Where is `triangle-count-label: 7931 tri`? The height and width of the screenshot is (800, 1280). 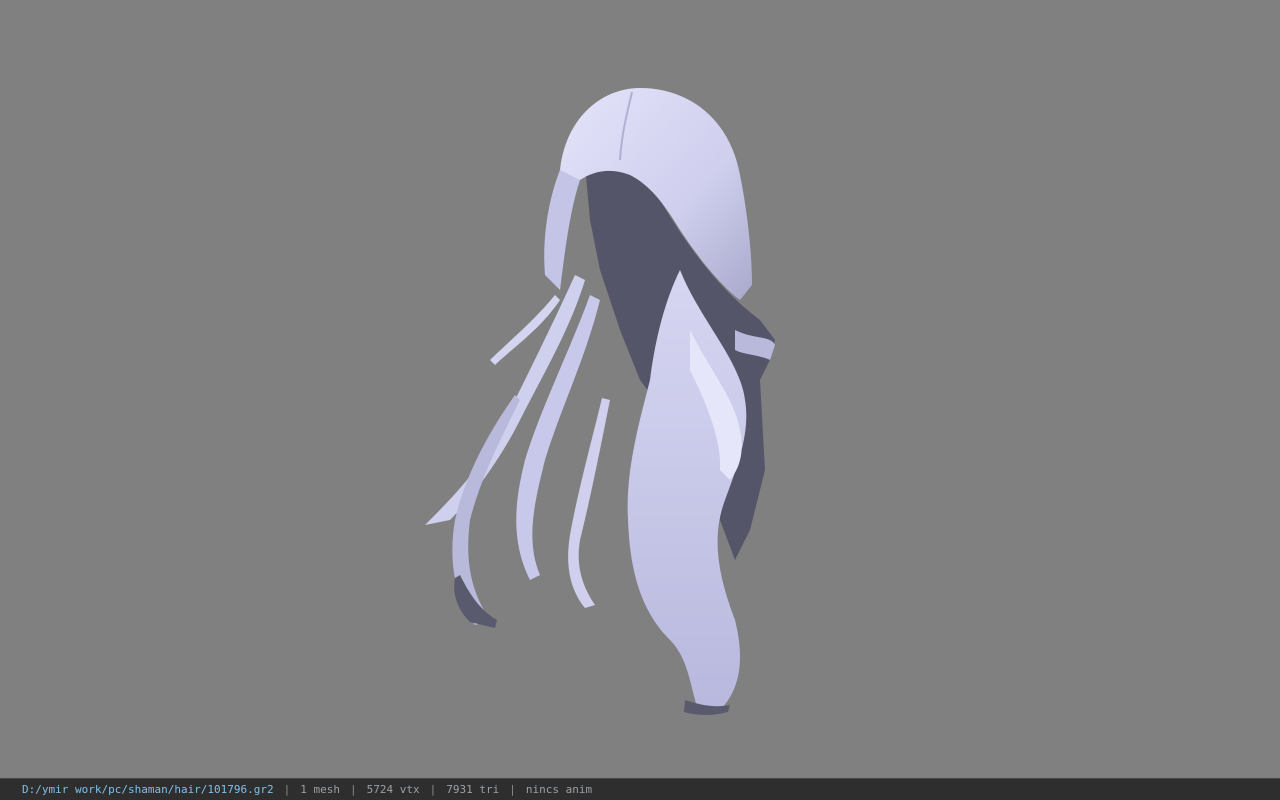
triangle-count-label: 7931 tri is located at coordinates (473, 789).